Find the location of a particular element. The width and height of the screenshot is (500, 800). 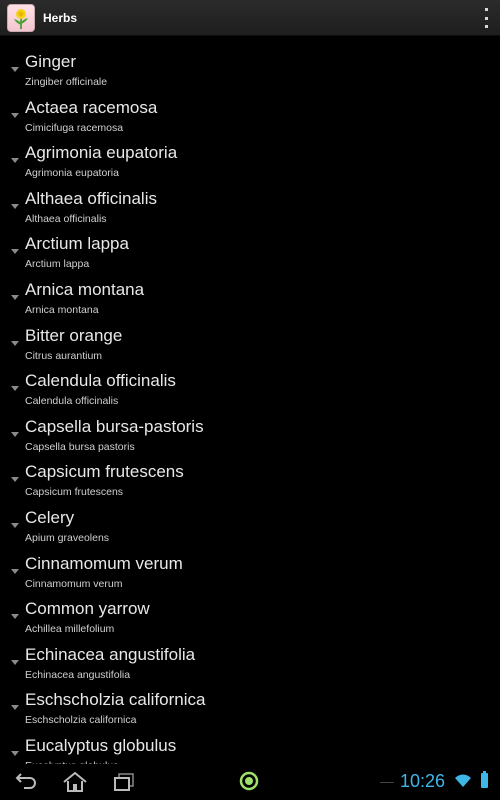

list-item: Capsicum frutescens Capsicum frutescens is located at coordinates (250, 485).